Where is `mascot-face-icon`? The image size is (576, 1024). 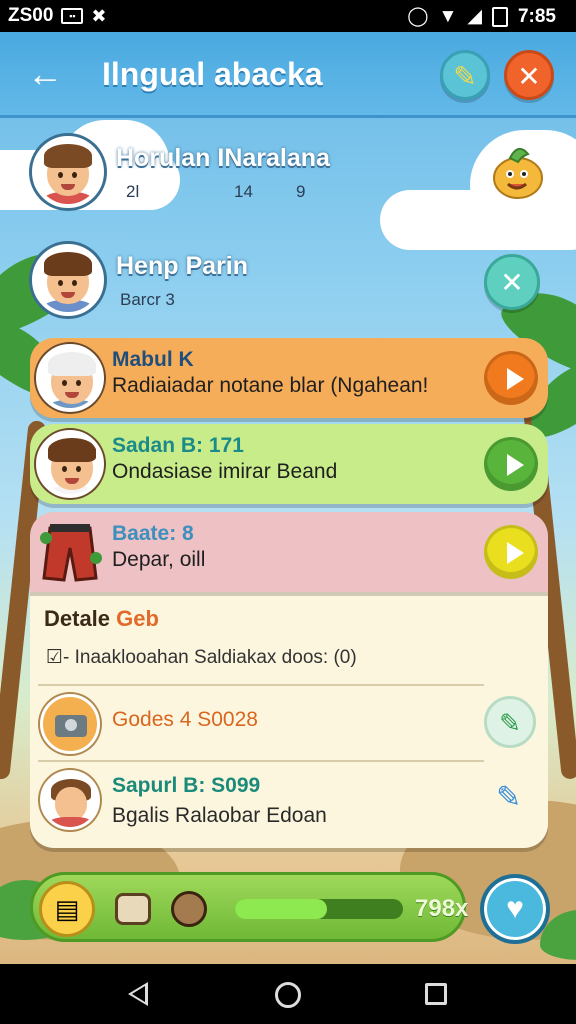 mascot-face-icon is located at coordinates (189, 909).